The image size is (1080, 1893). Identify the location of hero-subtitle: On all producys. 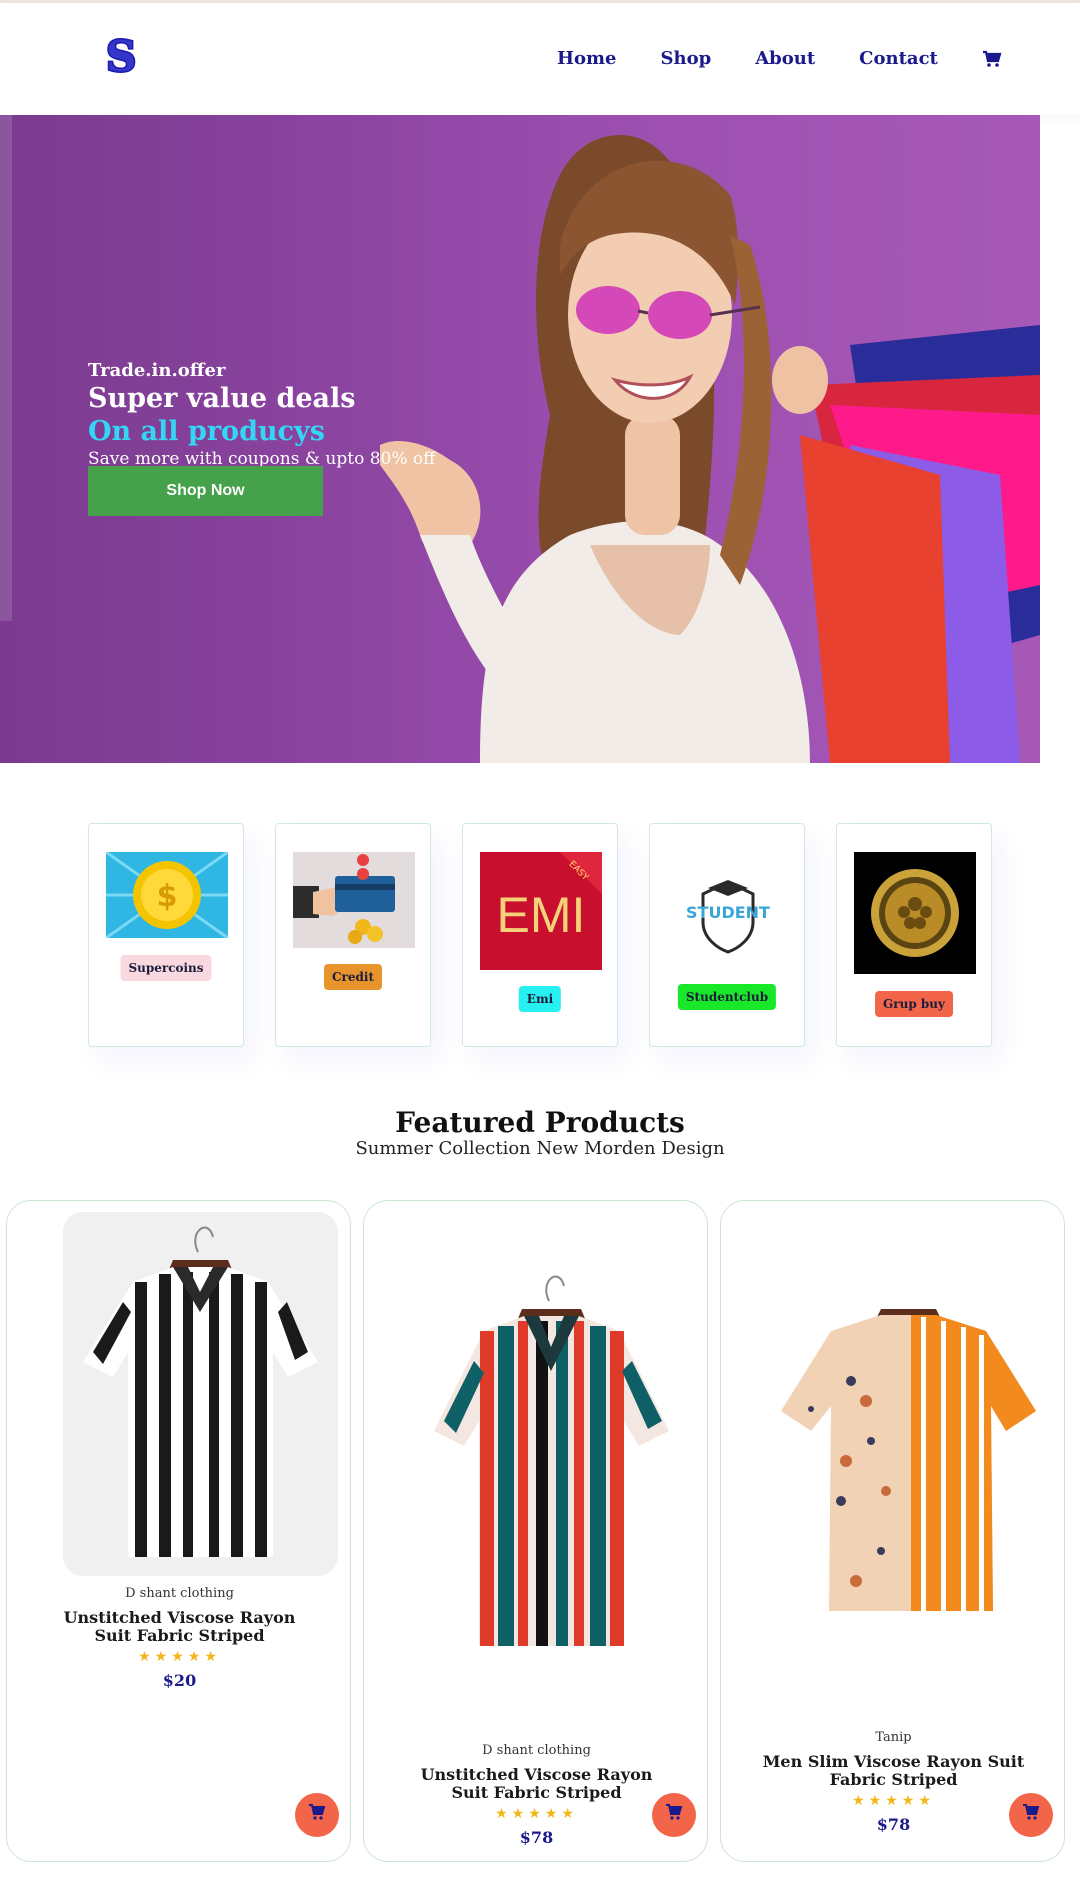
(206, 431).